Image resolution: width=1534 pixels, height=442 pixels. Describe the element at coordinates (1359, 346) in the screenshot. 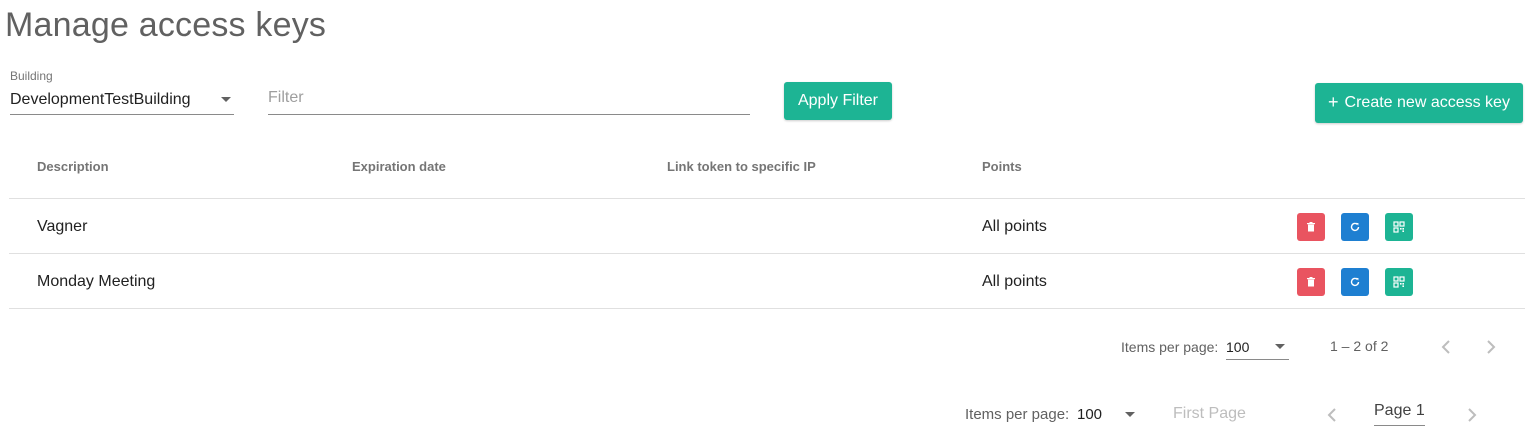

I see `range-label: 1 – 2 of 2` at that location.